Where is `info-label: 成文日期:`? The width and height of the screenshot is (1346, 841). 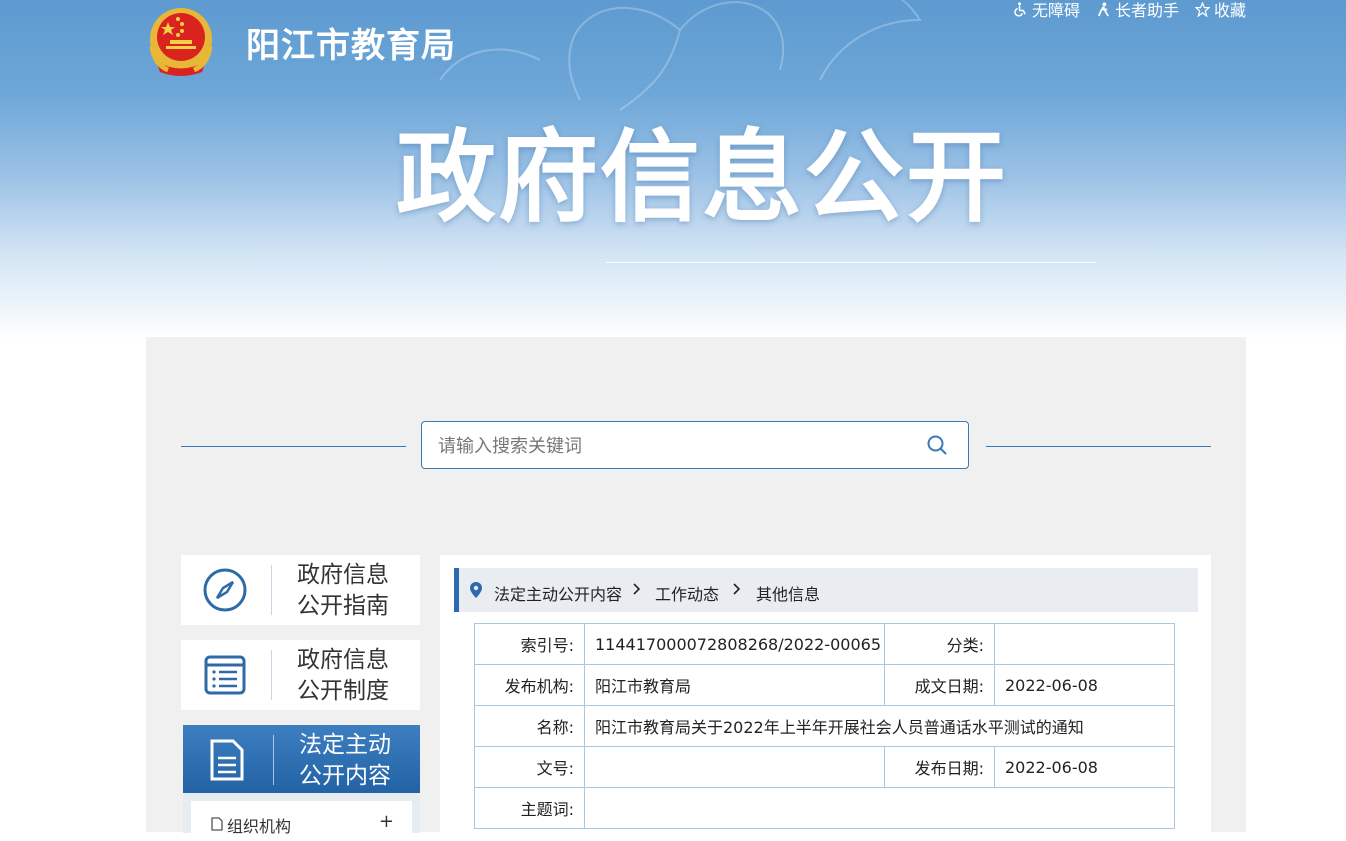
info-label: 成文日期: is located at coordinates (939, 685).